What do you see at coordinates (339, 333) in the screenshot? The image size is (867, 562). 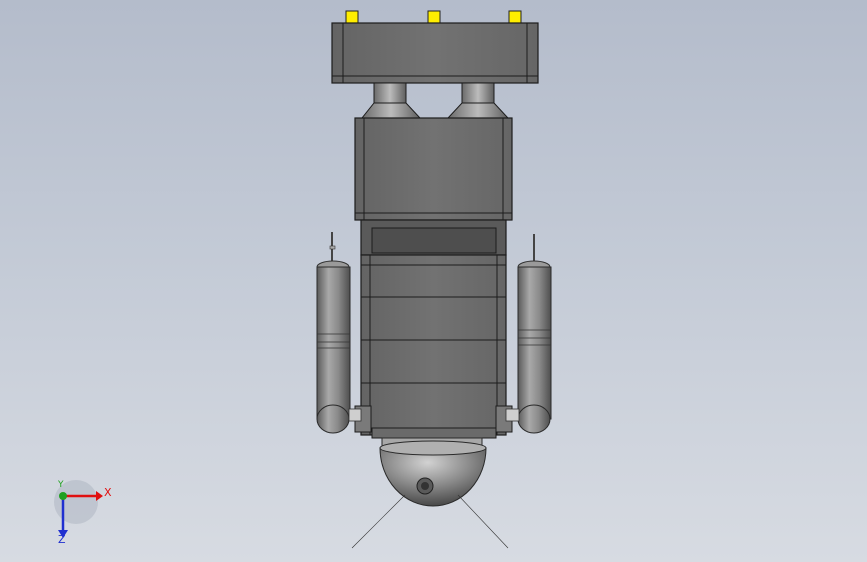 I see `left-cylinder` at bounding box center [339, 333].